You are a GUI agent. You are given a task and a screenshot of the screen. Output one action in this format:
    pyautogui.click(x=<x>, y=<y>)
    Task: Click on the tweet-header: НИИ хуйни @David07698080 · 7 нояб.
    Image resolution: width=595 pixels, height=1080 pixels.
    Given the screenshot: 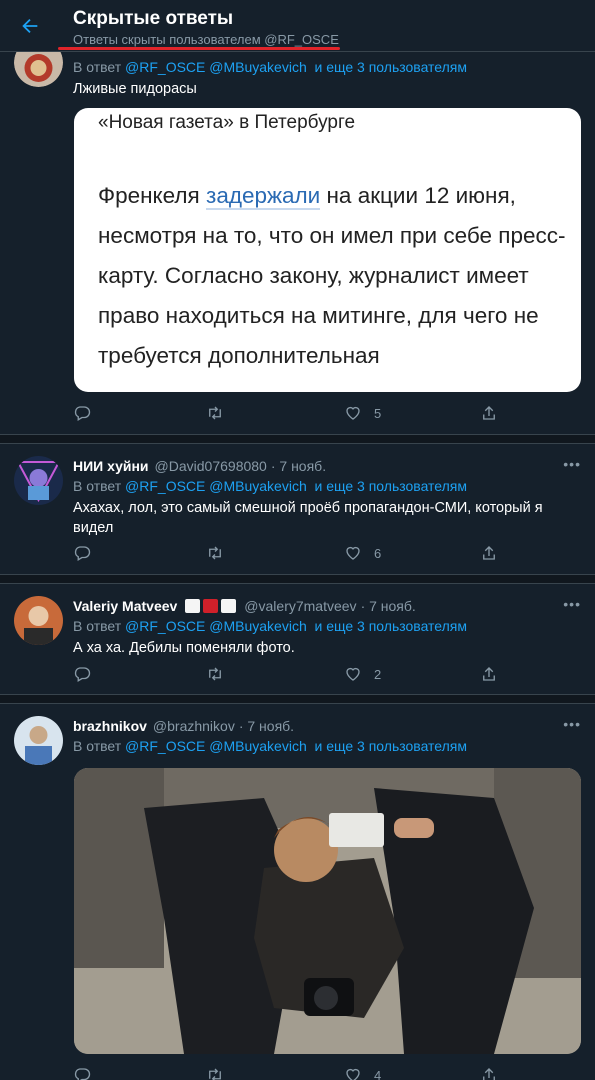 What is the action you would take?
    pyautogui.click(x=199, y=466)
    